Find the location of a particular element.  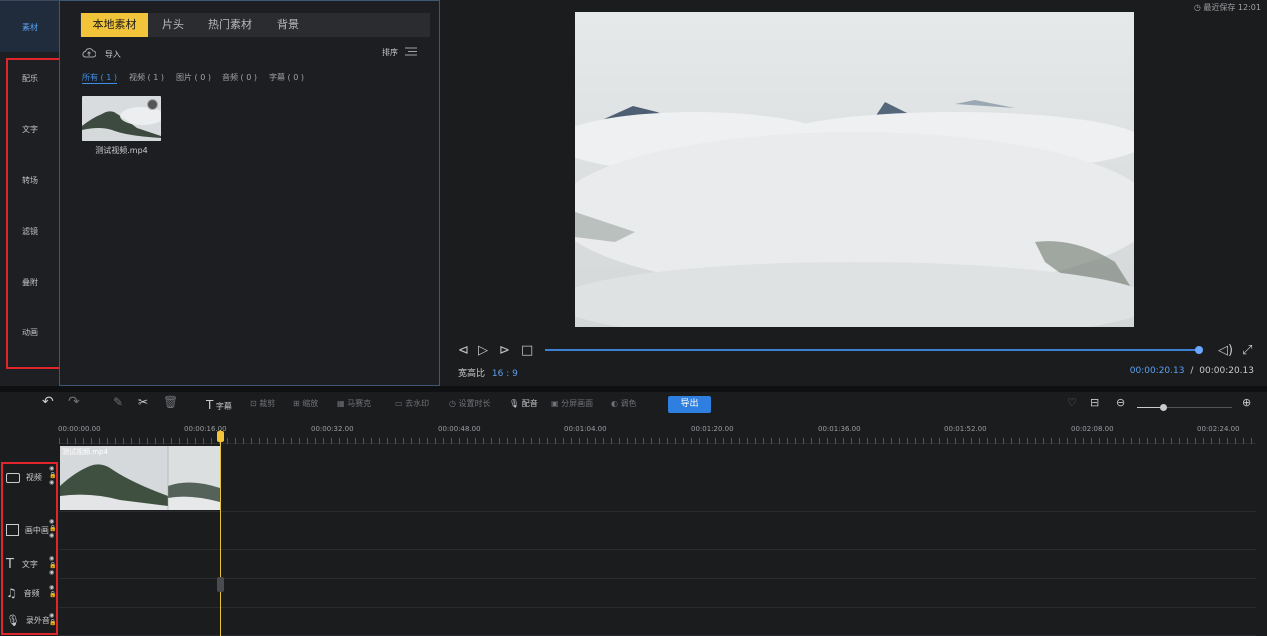

text-t-icon: T is located at coordinates (210, 405).